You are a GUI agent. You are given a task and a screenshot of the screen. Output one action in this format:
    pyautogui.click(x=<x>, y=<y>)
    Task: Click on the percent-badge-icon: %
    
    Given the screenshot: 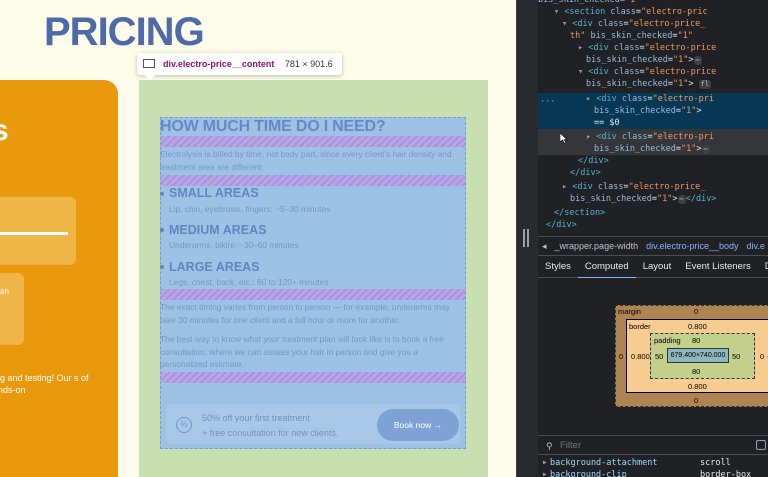 What is the action you would take?
    pyautogui.click(x=184, y=425)
    